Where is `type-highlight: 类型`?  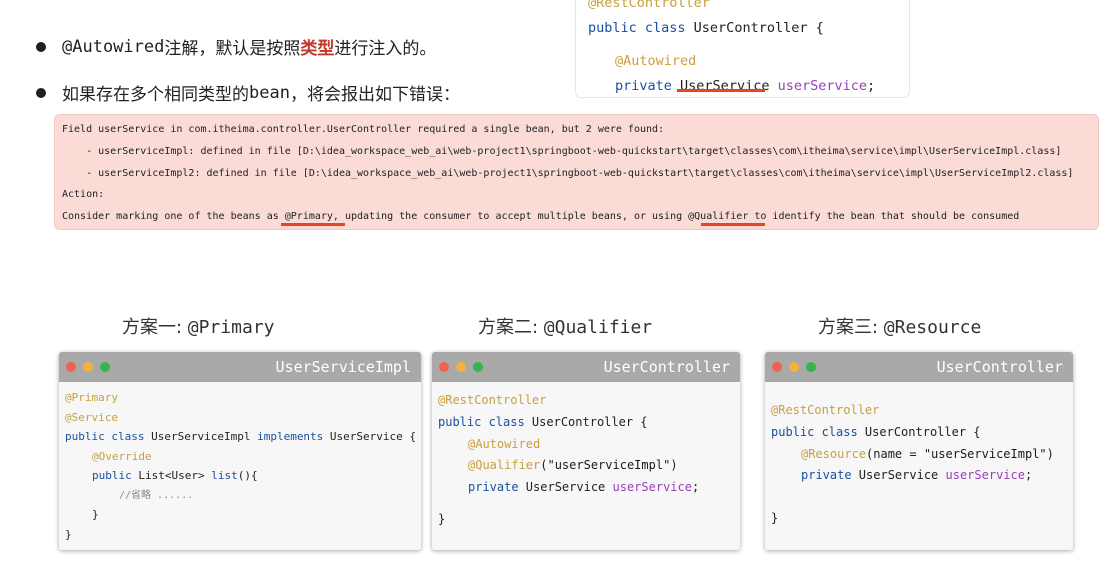 type-highlight: 类型 is located at coordinates (317, 49).